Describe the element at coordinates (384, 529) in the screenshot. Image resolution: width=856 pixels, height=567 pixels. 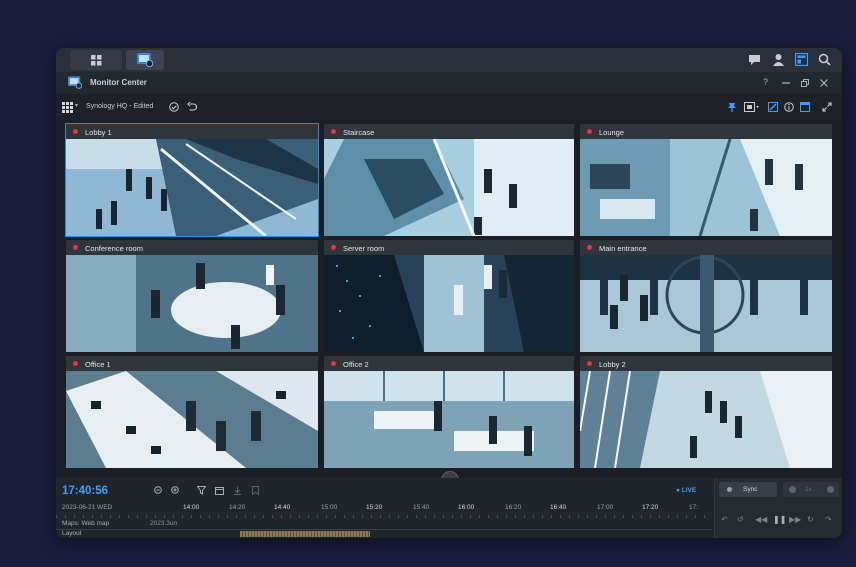
I see `track-divider` at that location.